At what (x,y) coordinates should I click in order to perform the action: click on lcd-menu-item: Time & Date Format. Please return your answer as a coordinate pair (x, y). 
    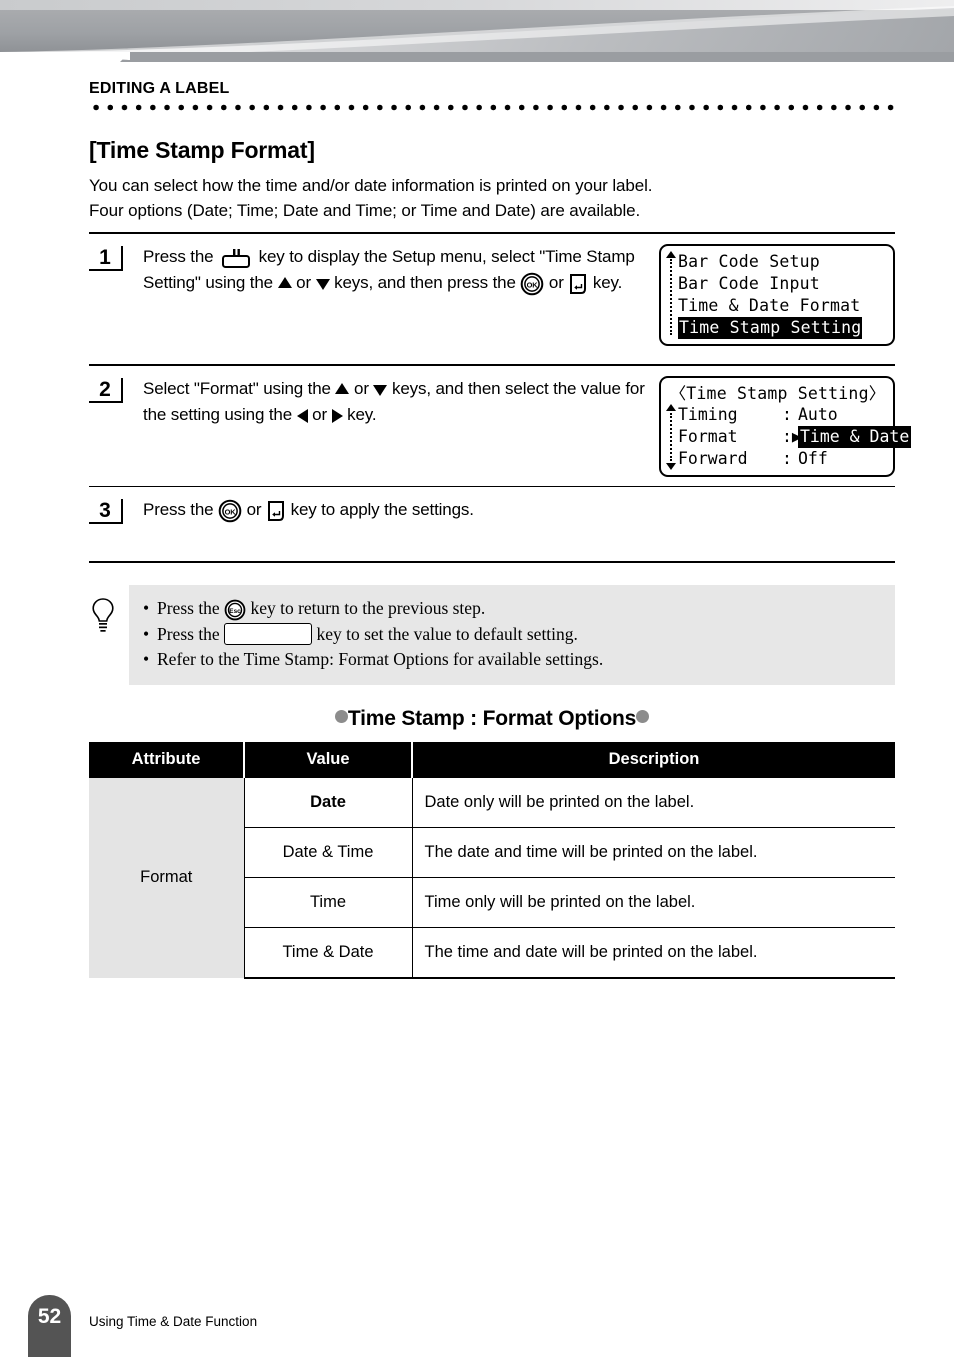
    Looking at the image, I should click on (783, 306).